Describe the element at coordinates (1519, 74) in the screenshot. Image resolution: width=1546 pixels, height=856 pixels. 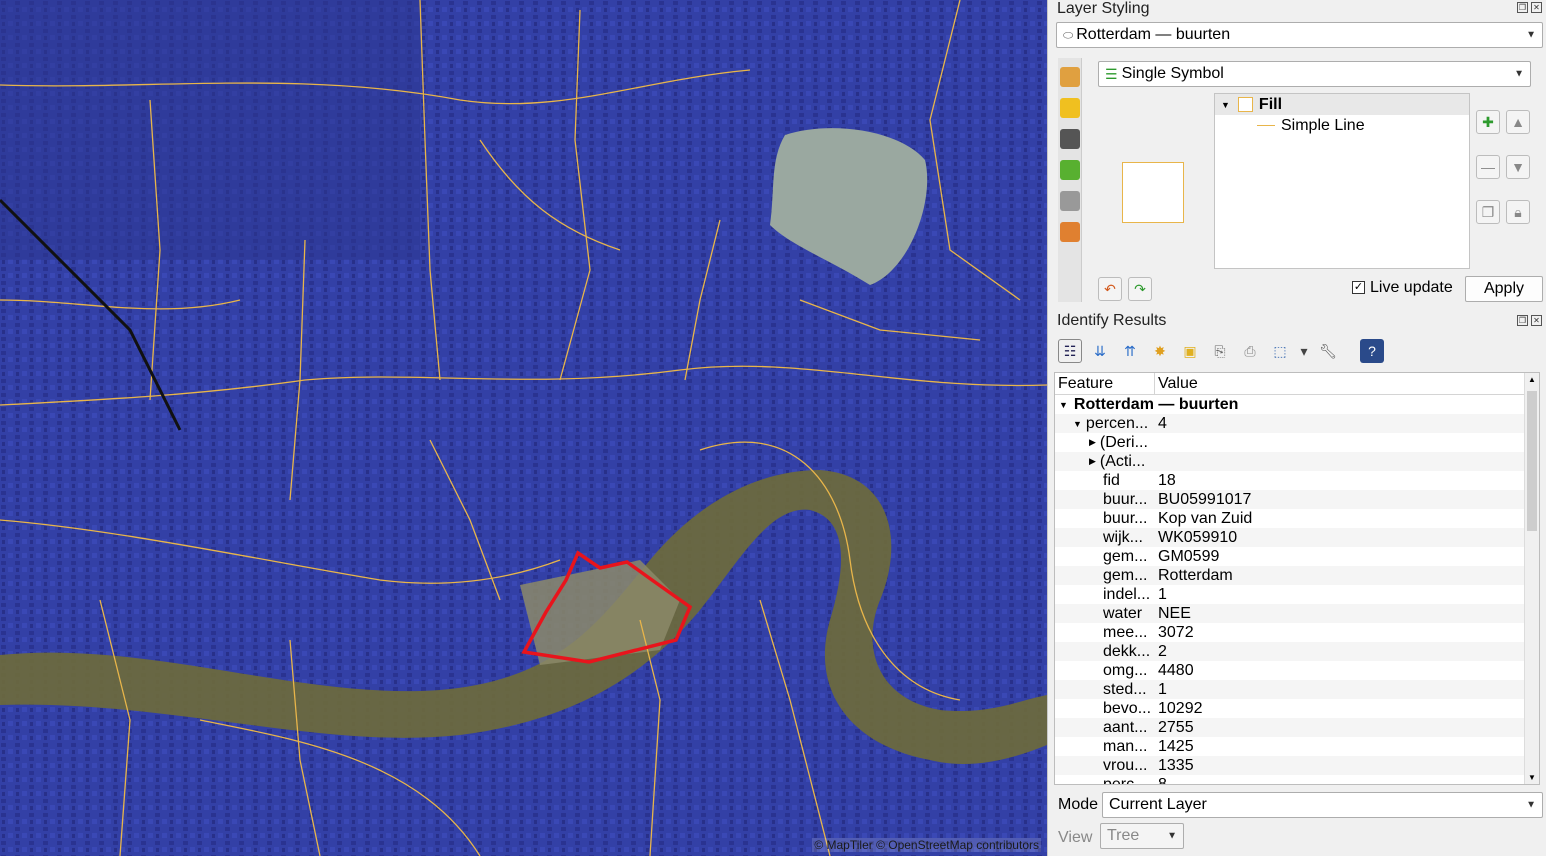
I see `chevron-down-icon: ▼` at that location.